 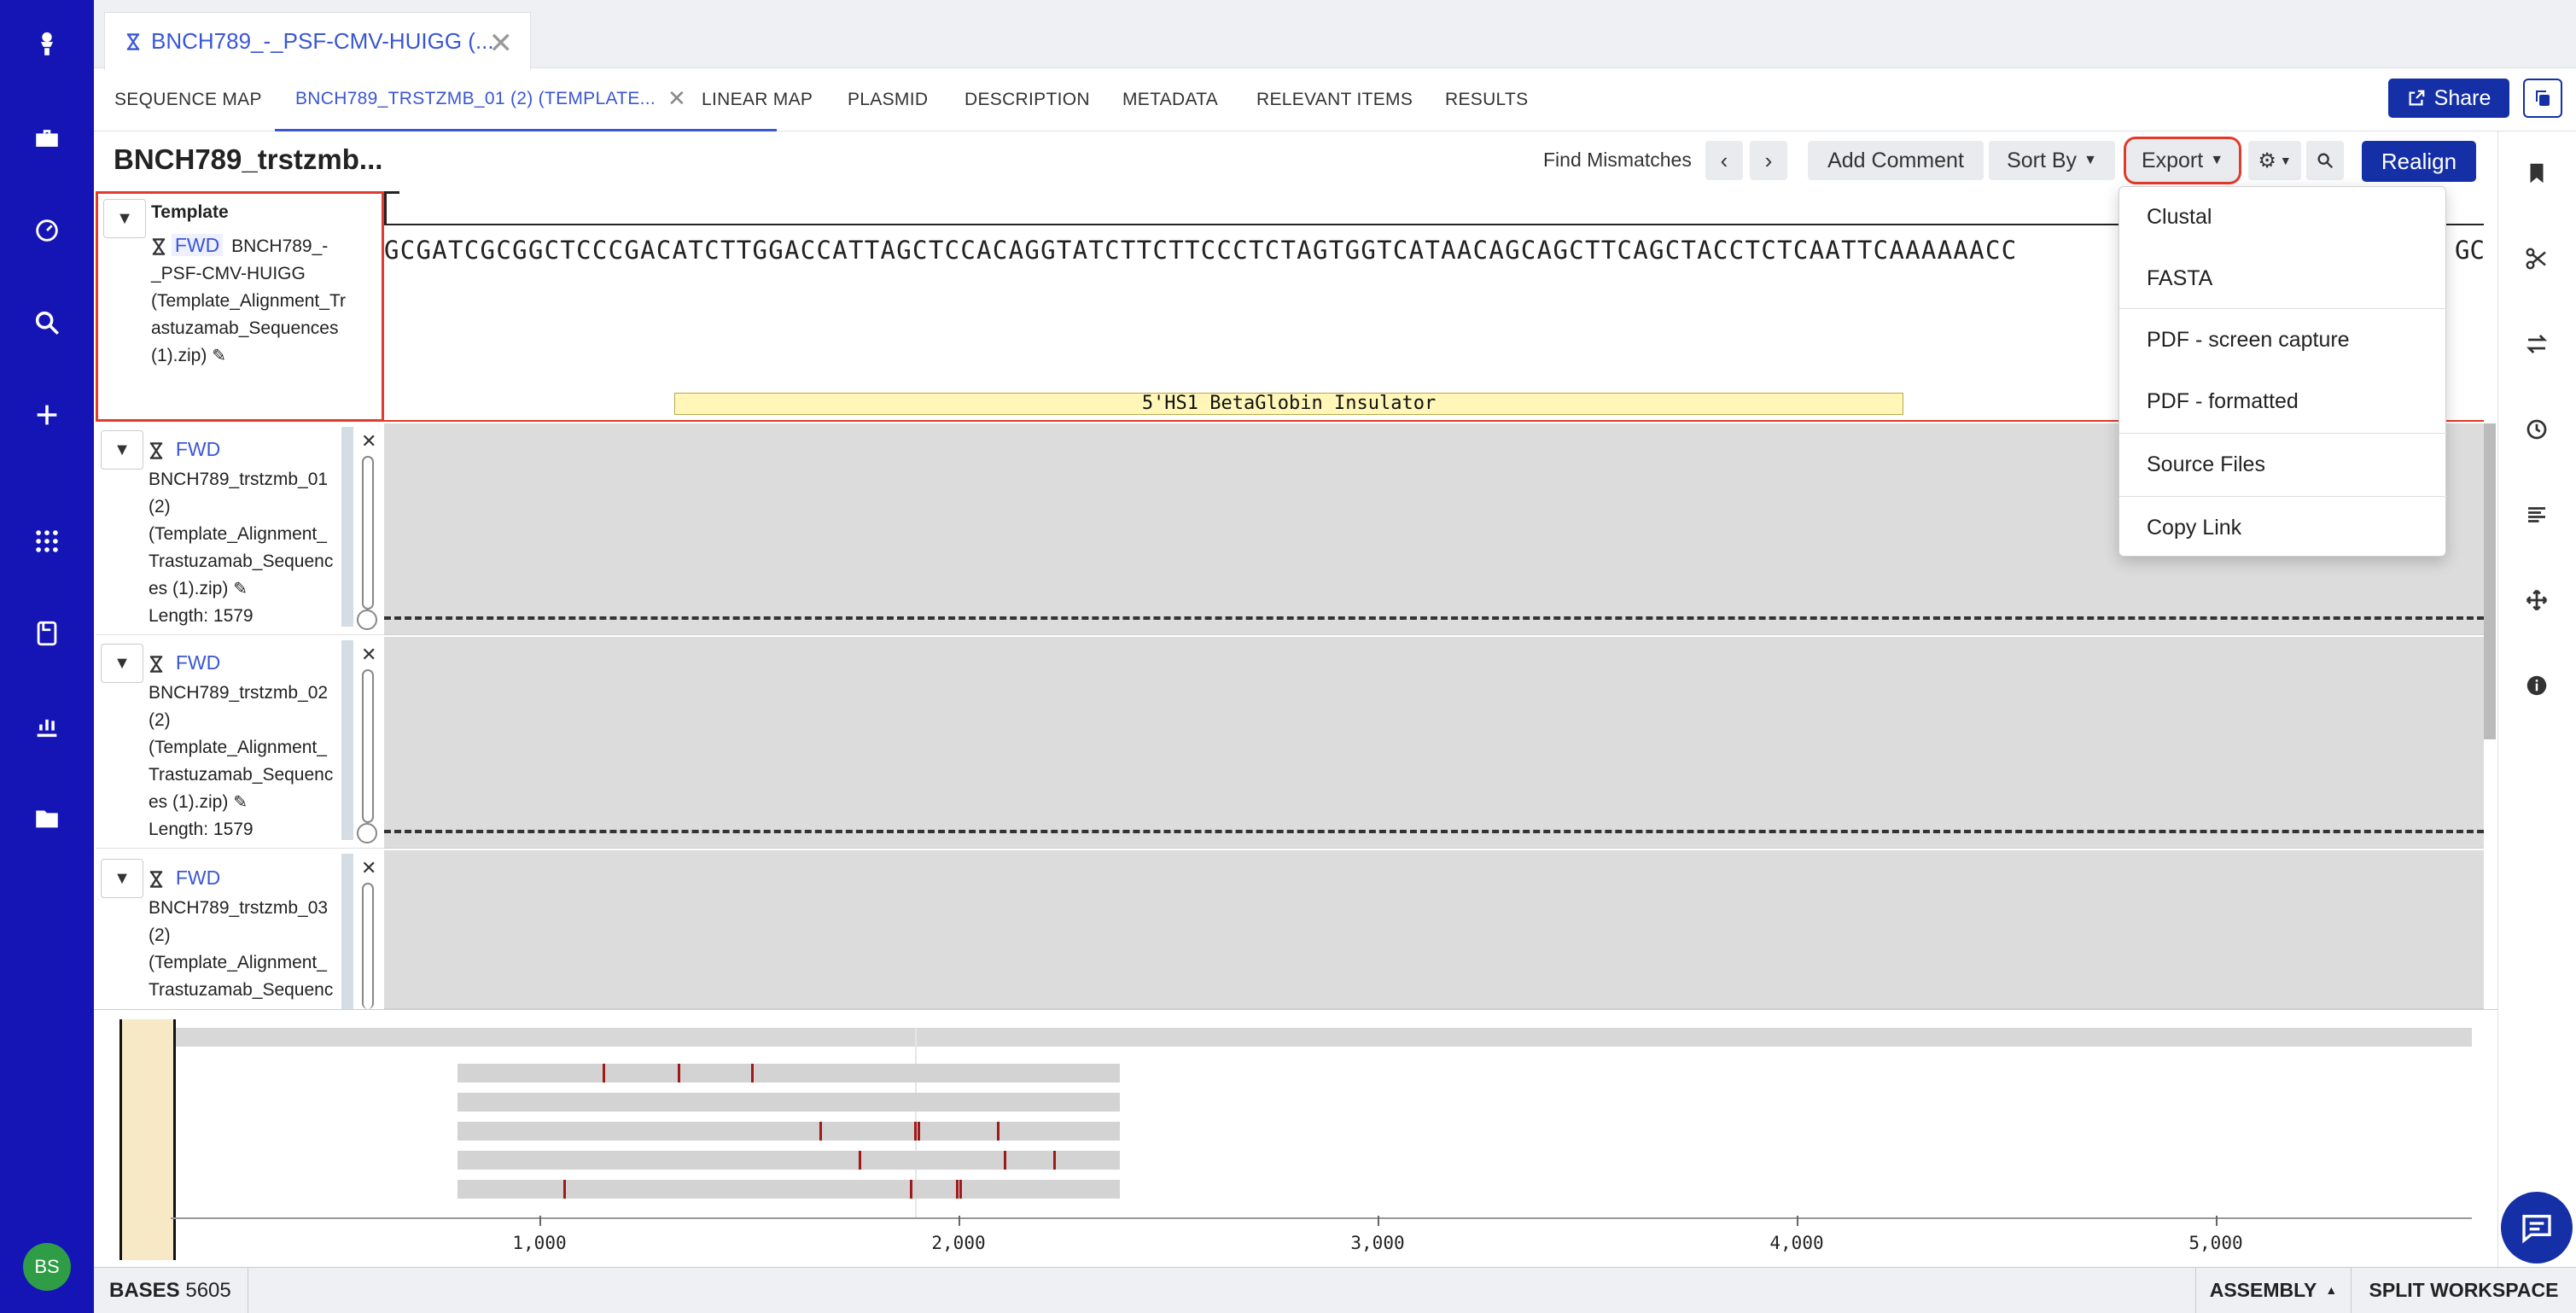 What do you see at coordinates (47, 230) in the screenshot?
I see `insights-icon` at bounding box center [47, 230].